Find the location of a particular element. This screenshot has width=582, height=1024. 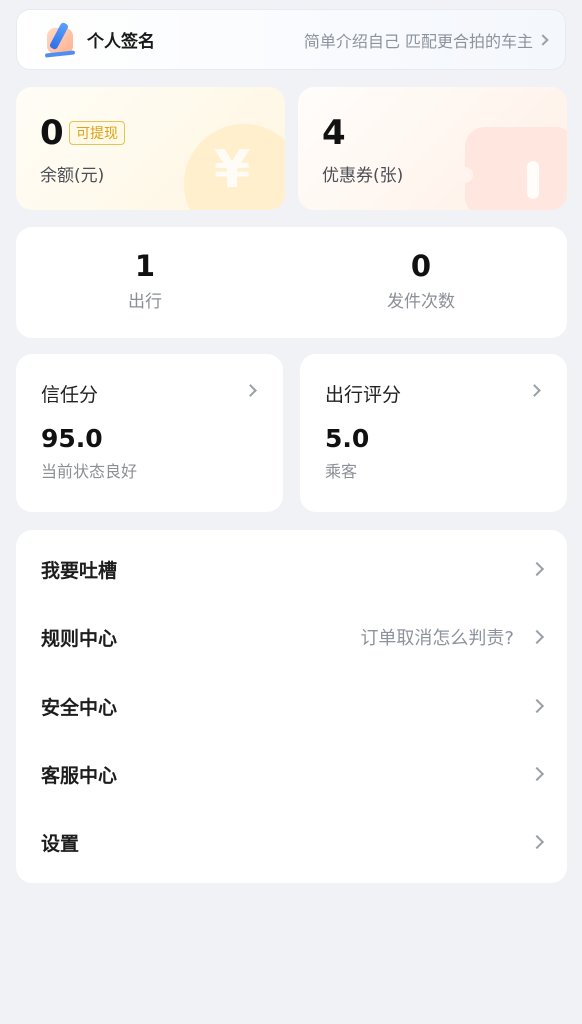

yuan-coin-icon: ¥ is located at coordinates (234, 167).